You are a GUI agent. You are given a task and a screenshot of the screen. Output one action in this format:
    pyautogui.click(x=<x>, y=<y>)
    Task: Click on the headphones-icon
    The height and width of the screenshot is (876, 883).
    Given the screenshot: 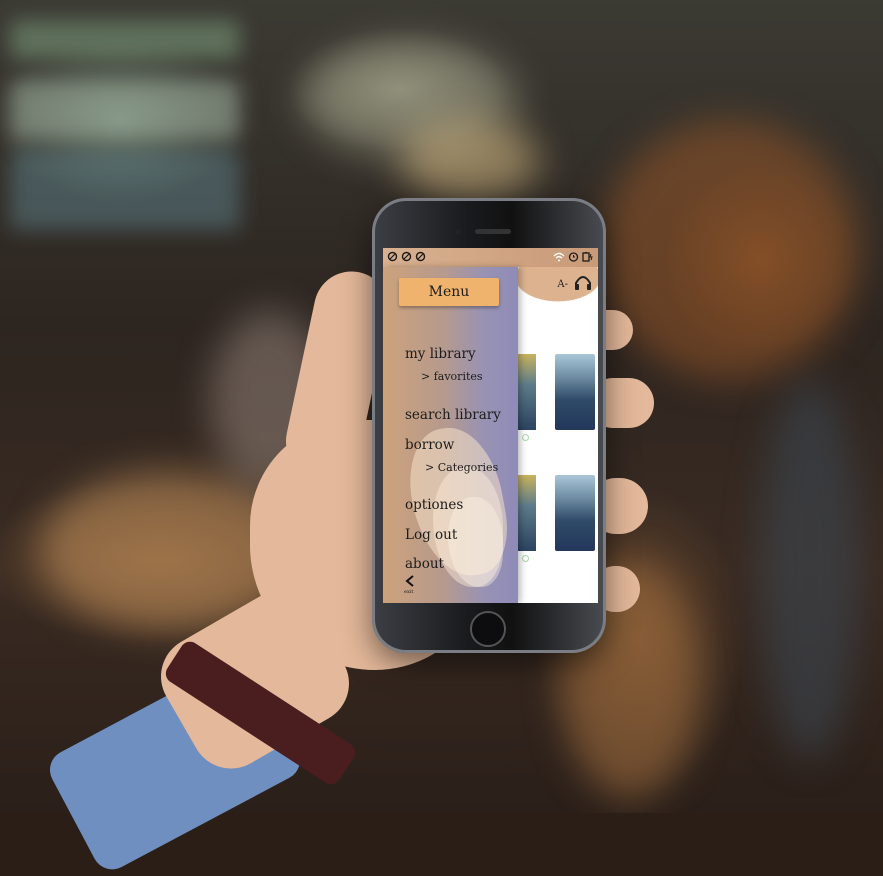 What is the action you would take?
    pyautogui.click(x=583, y=284)
    